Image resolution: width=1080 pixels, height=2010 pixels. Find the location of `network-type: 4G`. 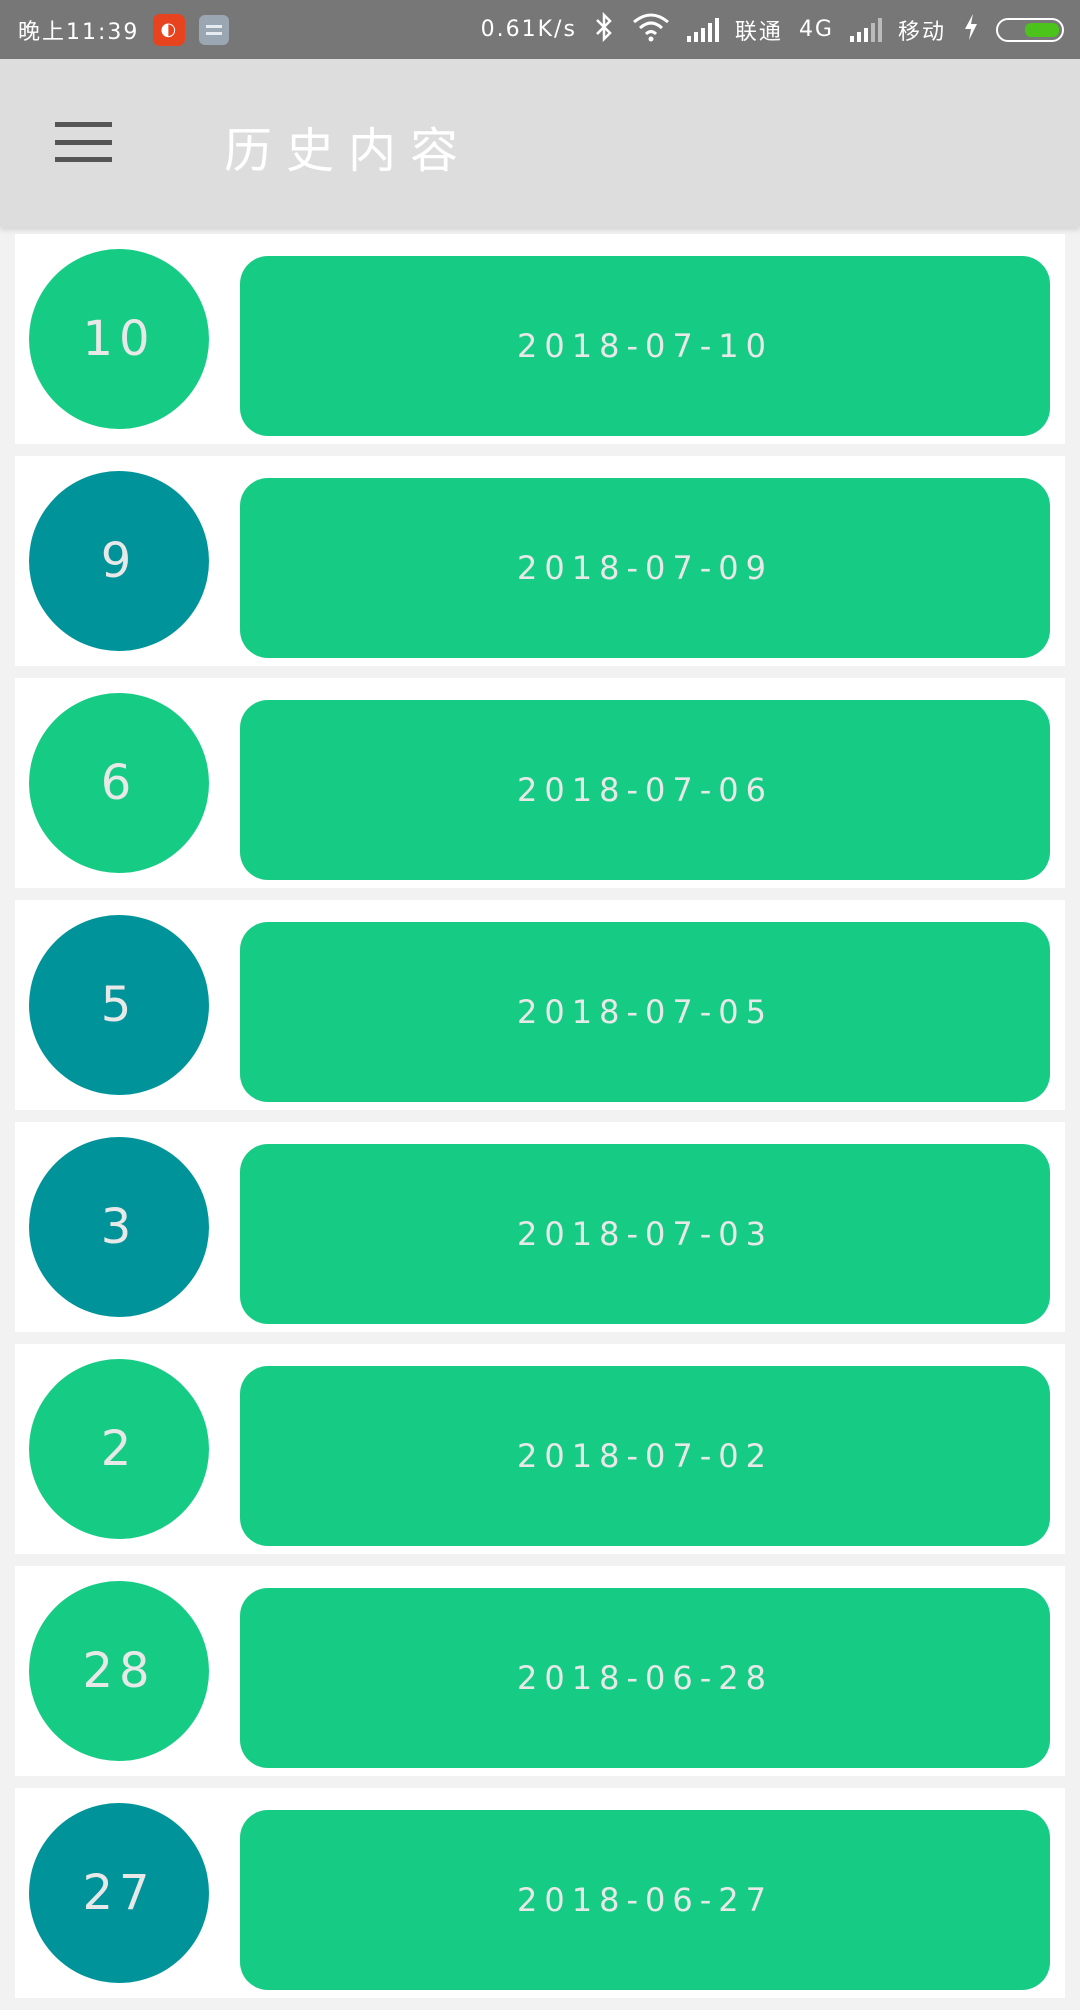

network-type: 4G is located at coordinates (816, 29).